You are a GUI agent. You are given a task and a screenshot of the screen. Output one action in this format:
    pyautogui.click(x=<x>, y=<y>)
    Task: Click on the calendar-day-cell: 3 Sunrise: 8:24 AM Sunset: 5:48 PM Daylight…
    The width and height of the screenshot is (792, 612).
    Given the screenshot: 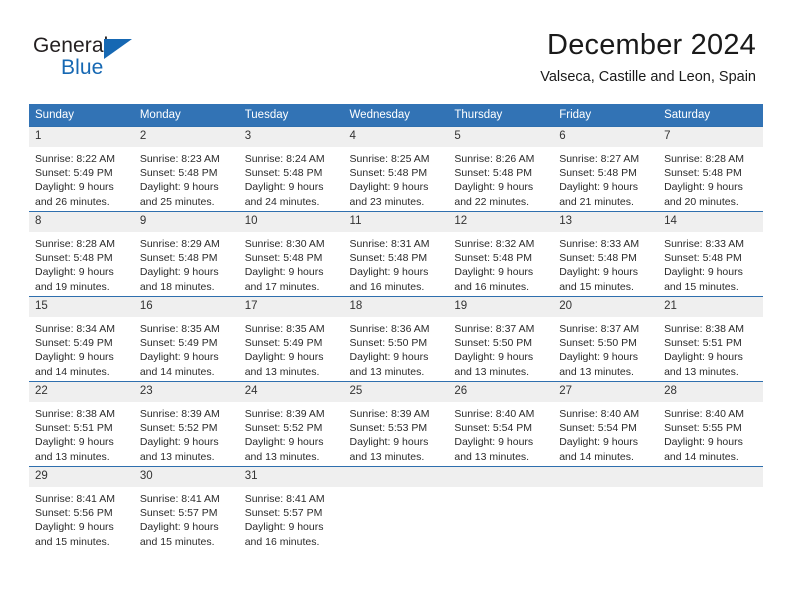 What is the action you would take?
    pyautogui.click(x=291, y=169)
    